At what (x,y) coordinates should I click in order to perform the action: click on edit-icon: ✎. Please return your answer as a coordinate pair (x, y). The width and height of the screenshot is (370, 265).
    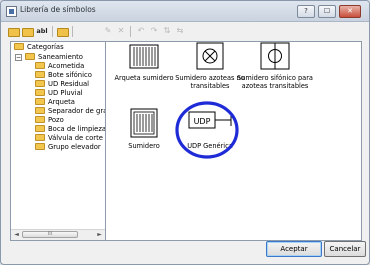
    Looking at the image, I should click on (108, 31).